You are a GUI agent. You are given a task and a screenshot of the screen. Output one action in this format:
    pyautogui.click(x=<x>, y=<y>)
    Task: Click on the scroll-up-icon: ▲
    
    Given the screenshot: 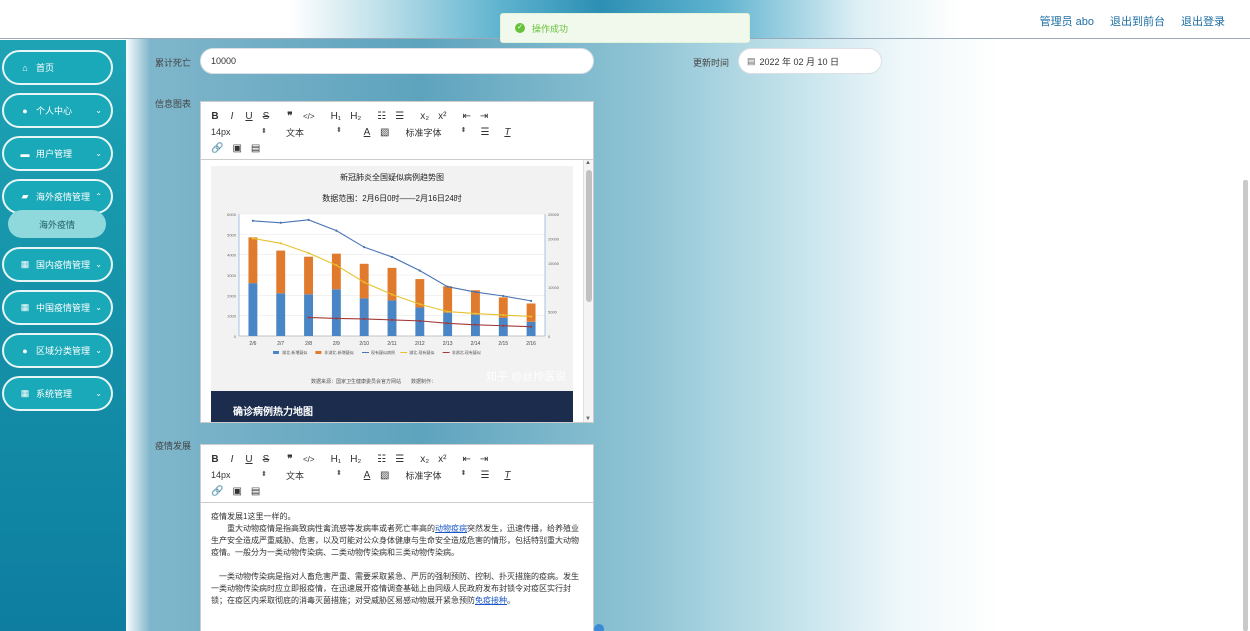 What is the action you would take?
    pyautogui.click(x=588, y=163)
    